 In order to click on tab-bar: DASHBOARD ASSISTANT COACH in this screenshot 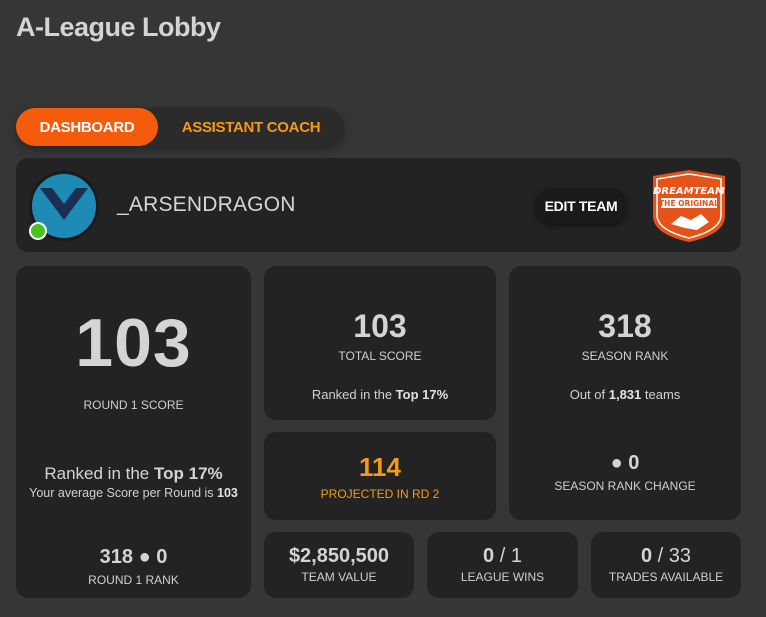, I will do `click(180, 127)`.